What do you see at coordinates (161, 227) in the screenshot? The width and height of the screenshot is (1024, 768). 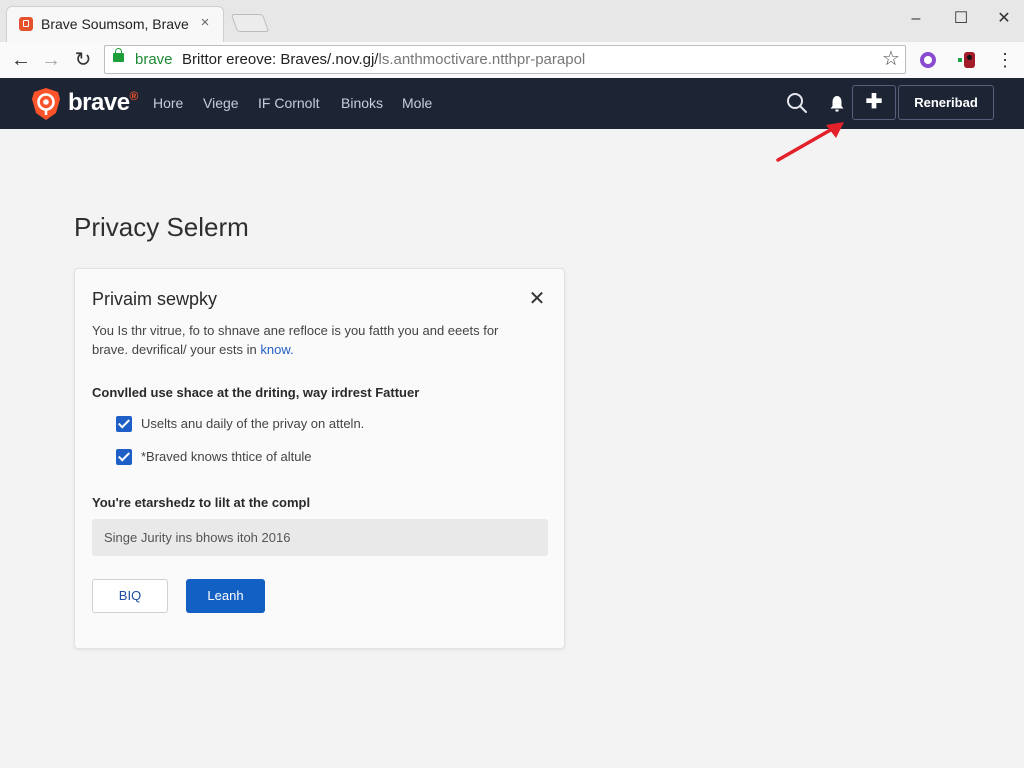 I see `page-title: Privacy Selerm` at bounding box center [161, 227].